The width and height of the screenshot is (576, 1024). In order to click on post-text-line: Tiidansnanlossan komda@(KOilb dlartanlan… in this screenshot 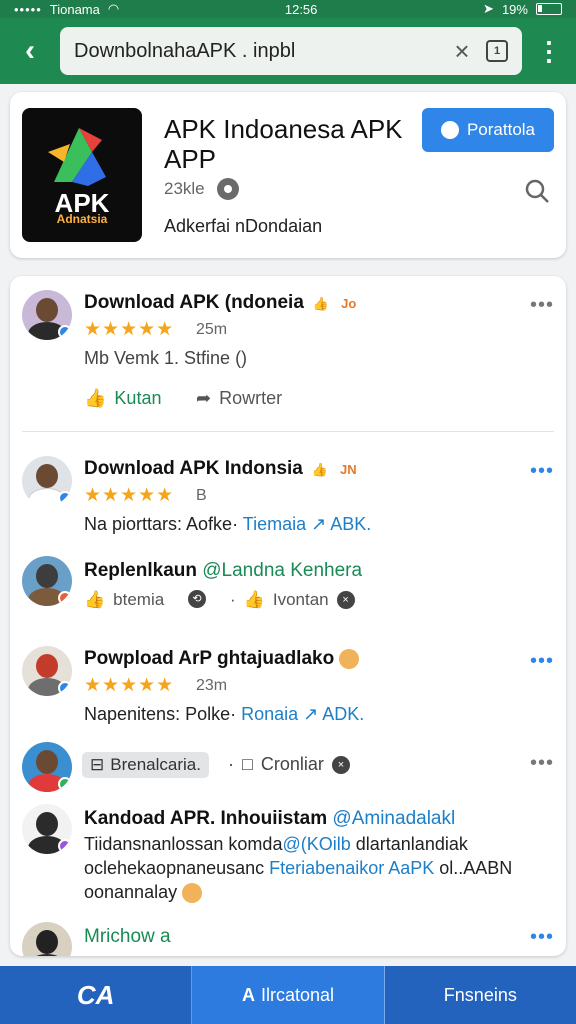, I will do `click(276, 844)`.